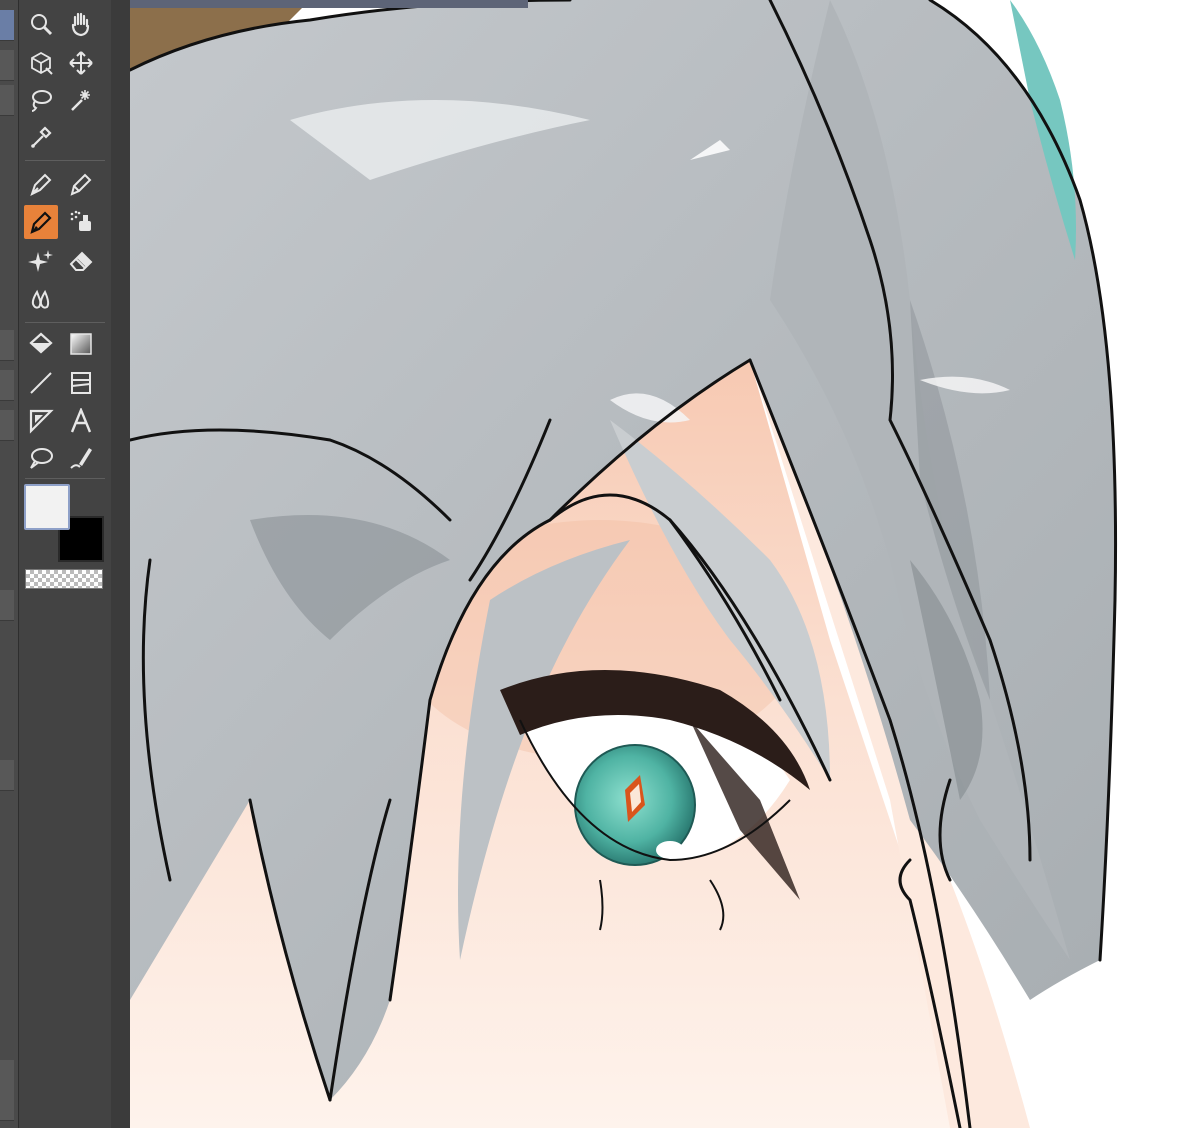  Describe the element at coordinates (41, 137) in the screenshot. I see `eyedropper-icon` at that location.